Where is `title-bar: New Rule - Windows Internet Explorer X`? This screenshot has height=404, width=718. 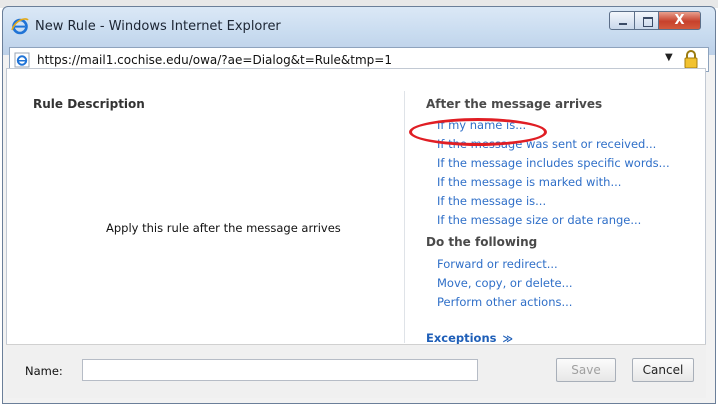 title-bar: New Rule - Windows Internet Explorer X is located at coordinates (359, 27).